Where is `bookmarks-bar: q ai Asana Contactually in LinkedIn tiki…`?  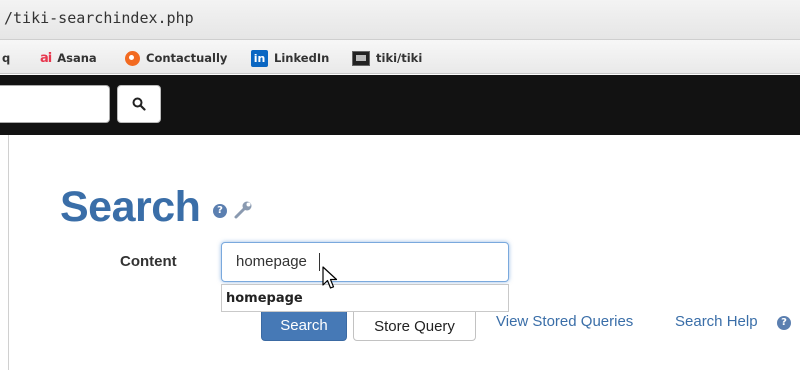 bookmarks-bar: q ai Asana Contactually in LinkedIn tiki… is located at coordinates (400, 57).